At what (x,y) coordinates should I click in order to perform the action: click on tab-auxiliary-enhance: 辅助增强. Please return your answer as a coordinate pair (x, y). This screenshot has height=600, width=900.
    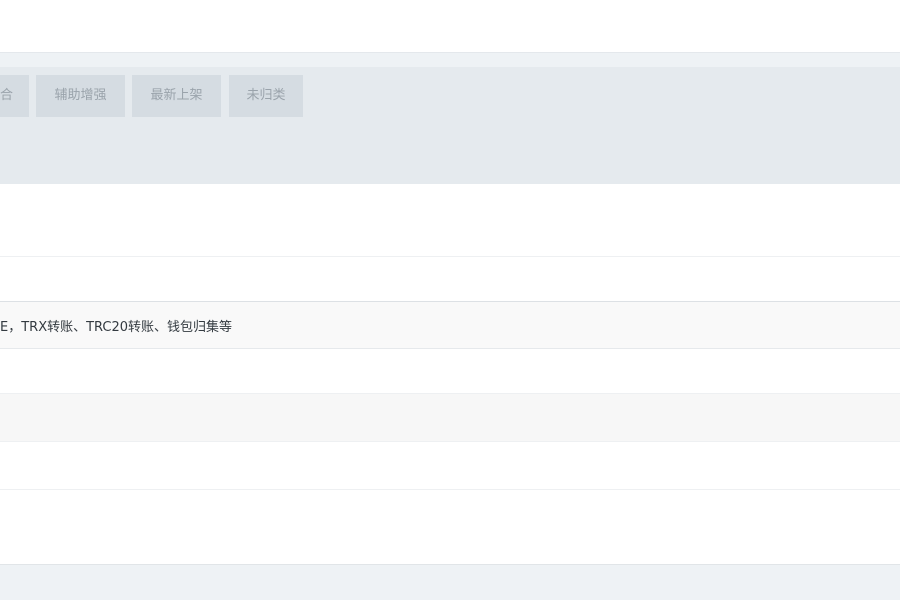
    Looking at the image, I should click on (80, 96).